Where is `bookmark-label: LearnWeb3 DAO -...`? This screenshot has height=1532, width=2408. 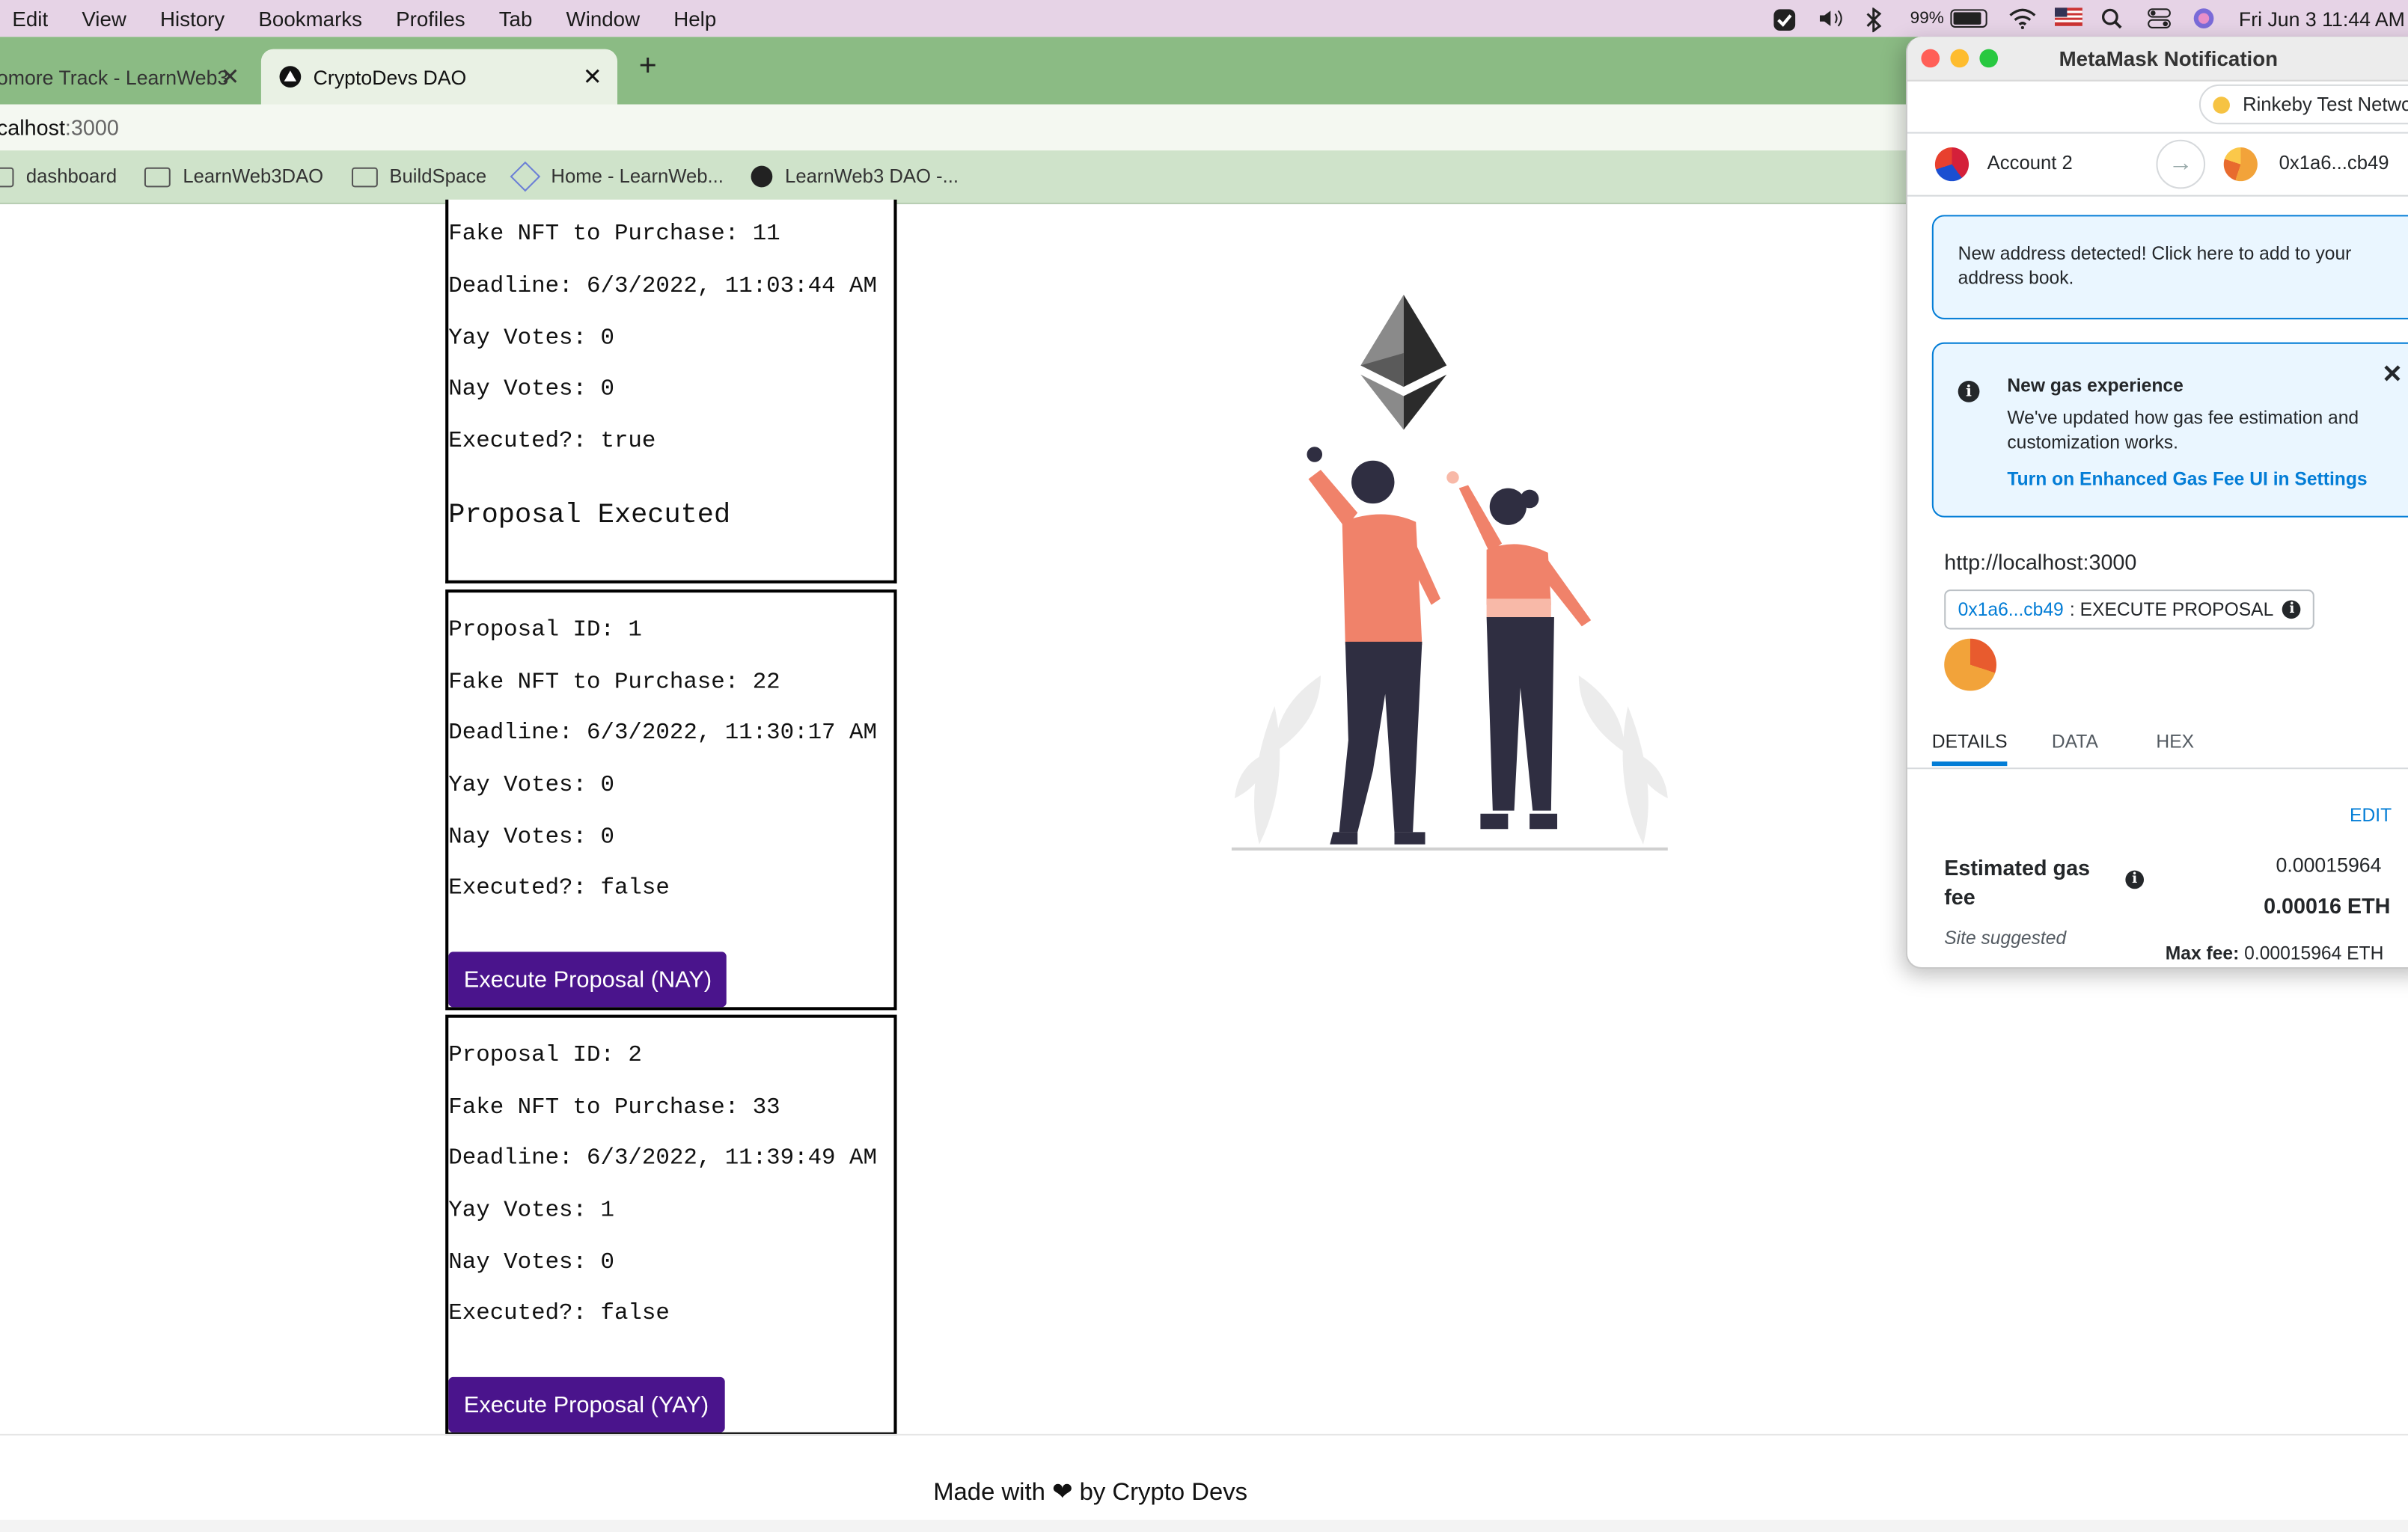 bookmark-label: LearnWeb3 DAO -... is located at coordinates (872, 176).